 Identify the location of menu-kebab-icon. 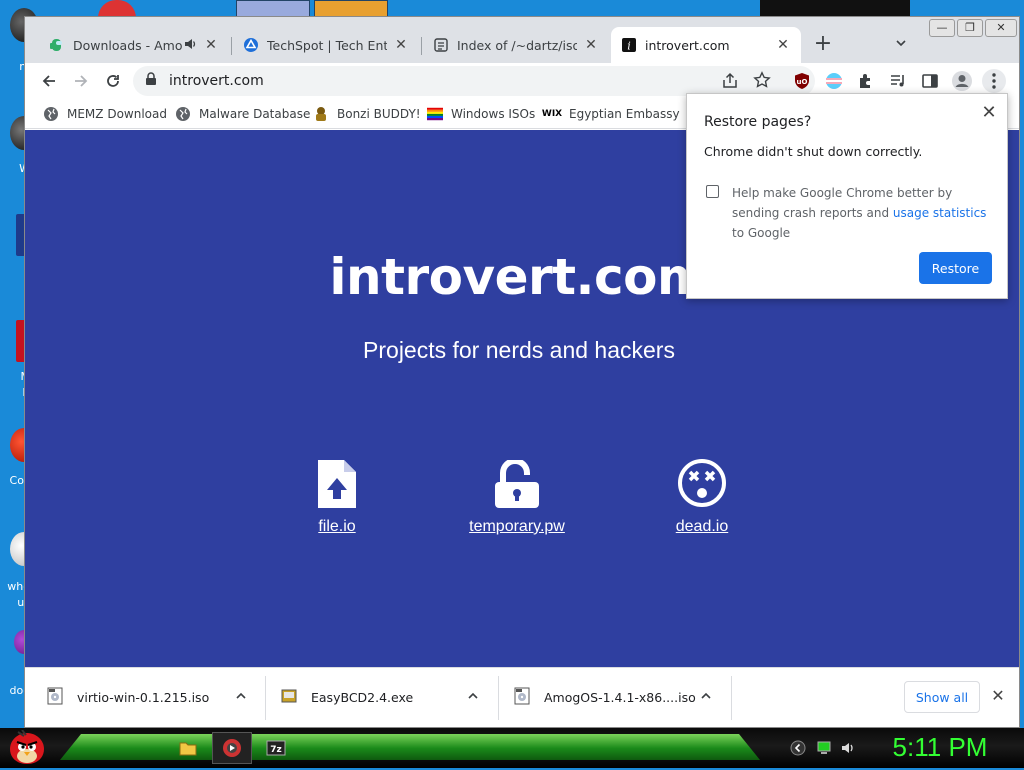
(994, 81).